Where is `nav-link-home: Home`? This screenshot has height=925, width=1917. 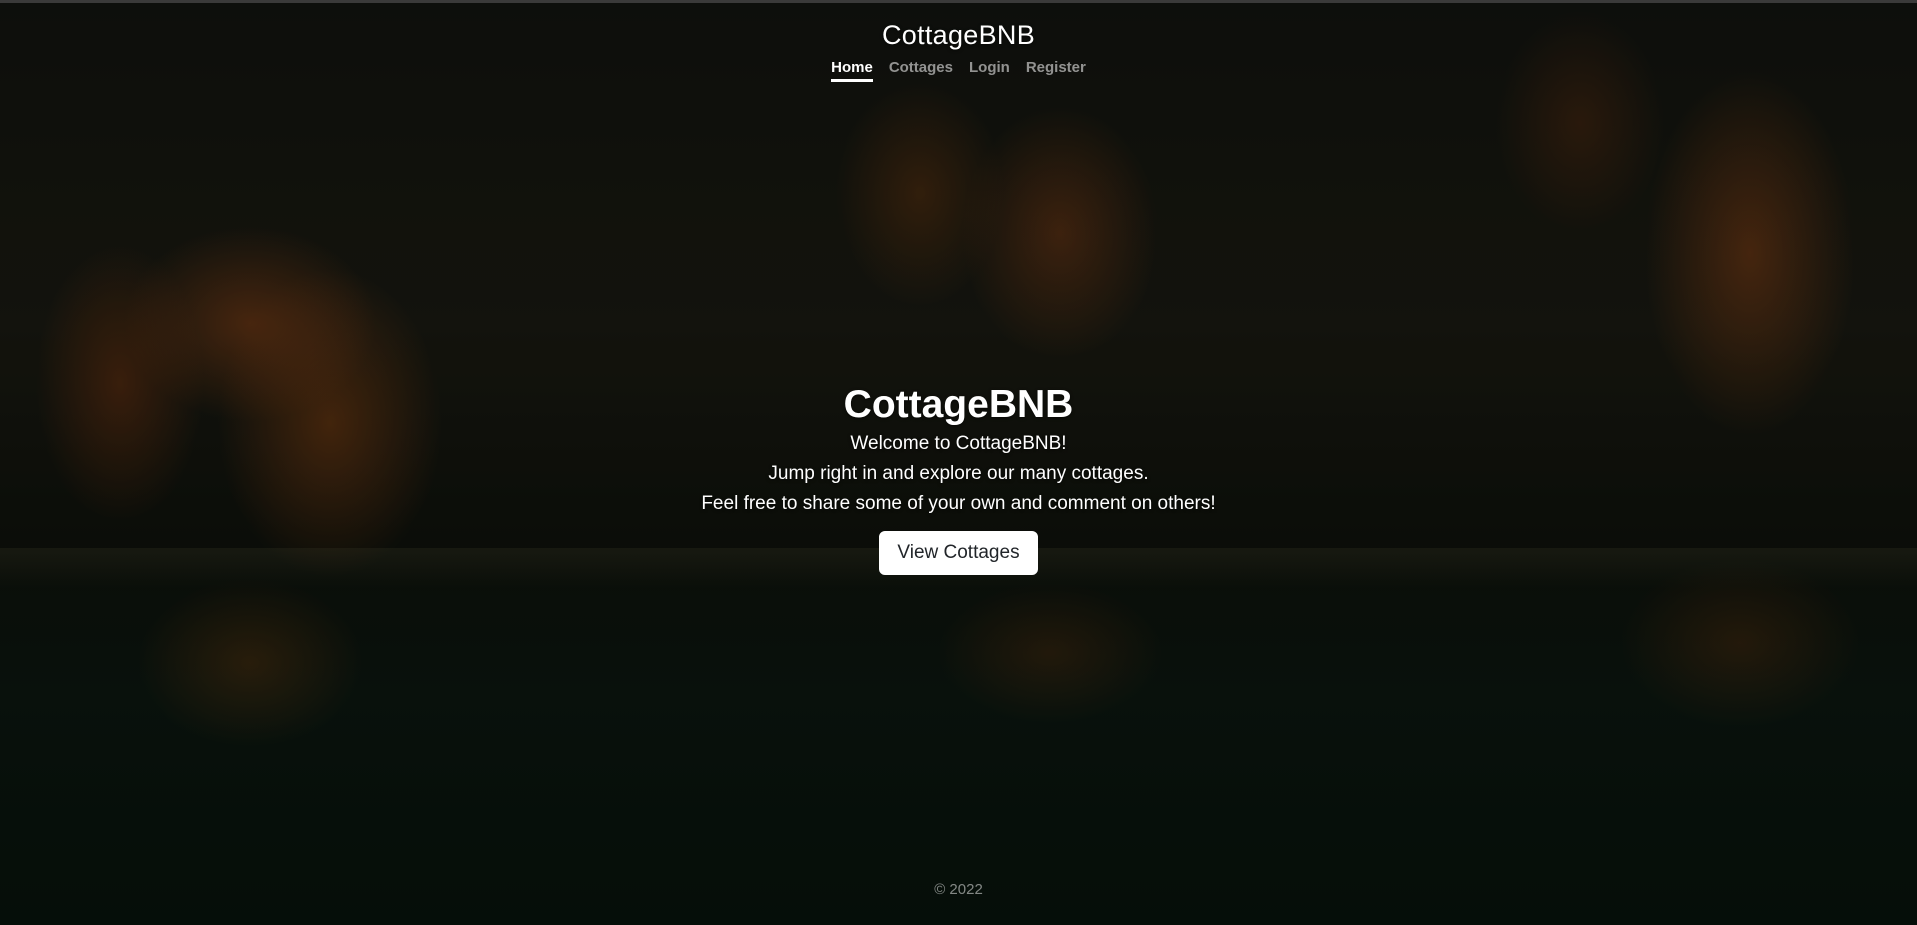
nav-link-home: Home is located at coordinates (852, 70).